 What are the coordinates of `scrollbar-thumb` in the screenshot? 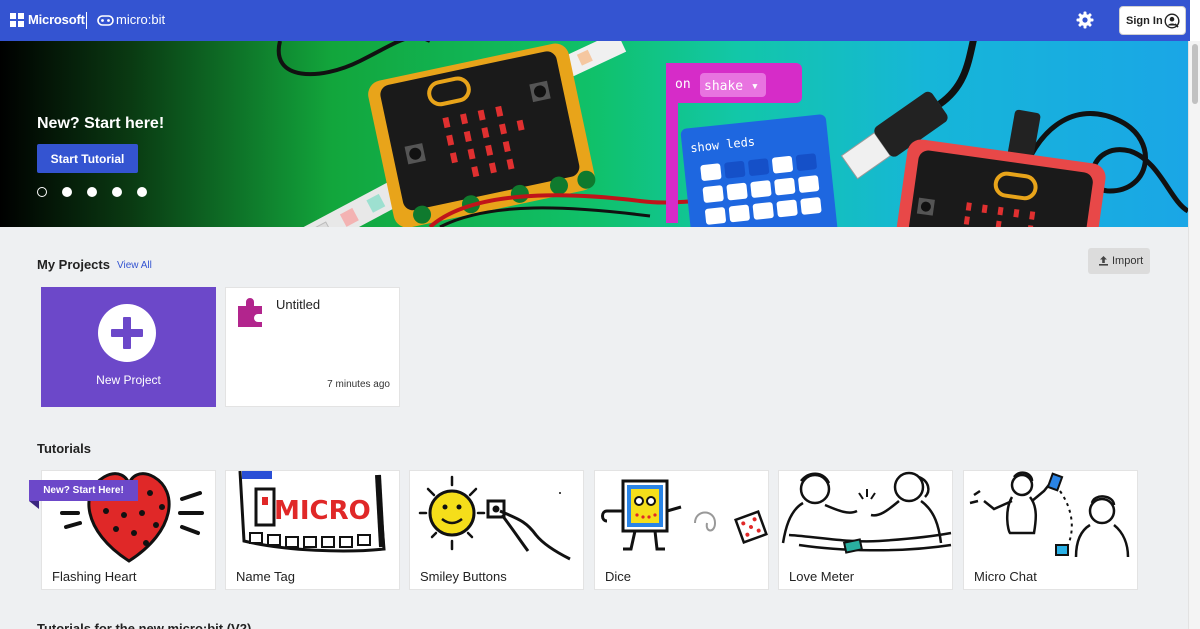 It's located at (1195, 74).